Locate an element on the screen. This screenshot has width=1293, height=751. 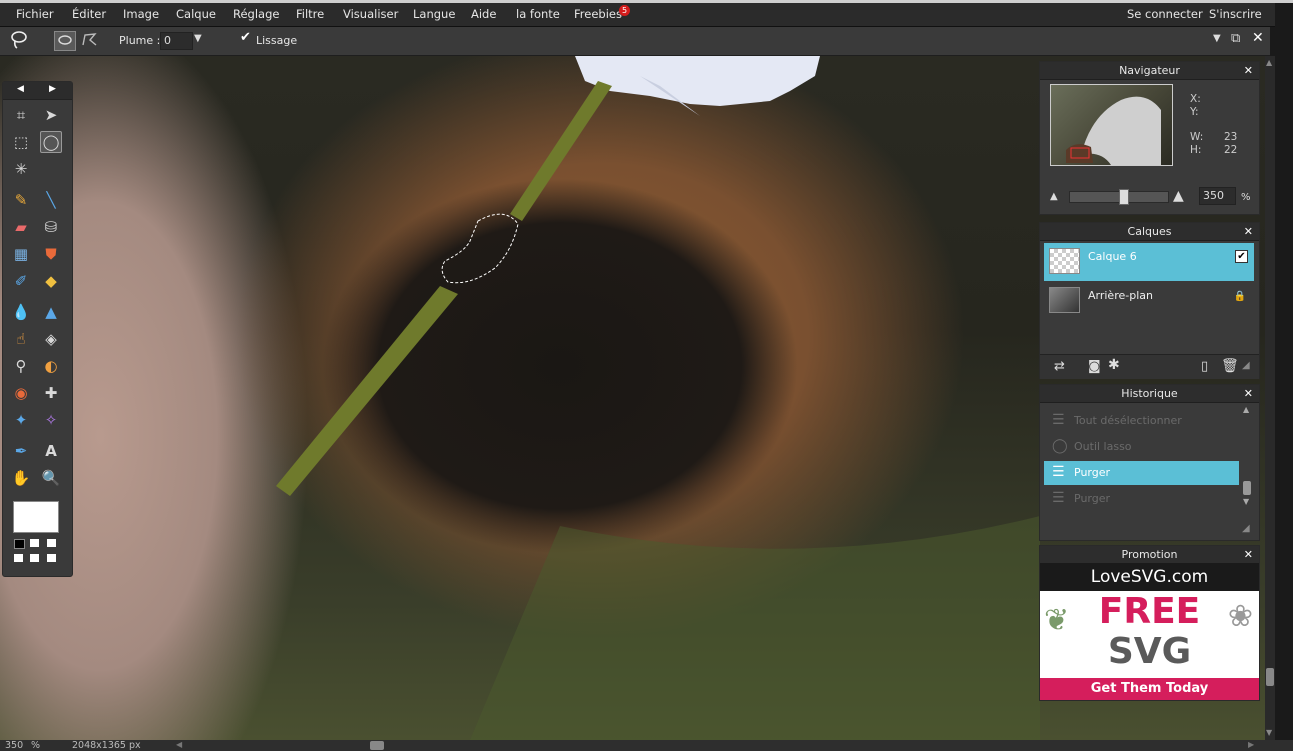
layer-style-icon: ✱ is located at coordinates (1114, 365).